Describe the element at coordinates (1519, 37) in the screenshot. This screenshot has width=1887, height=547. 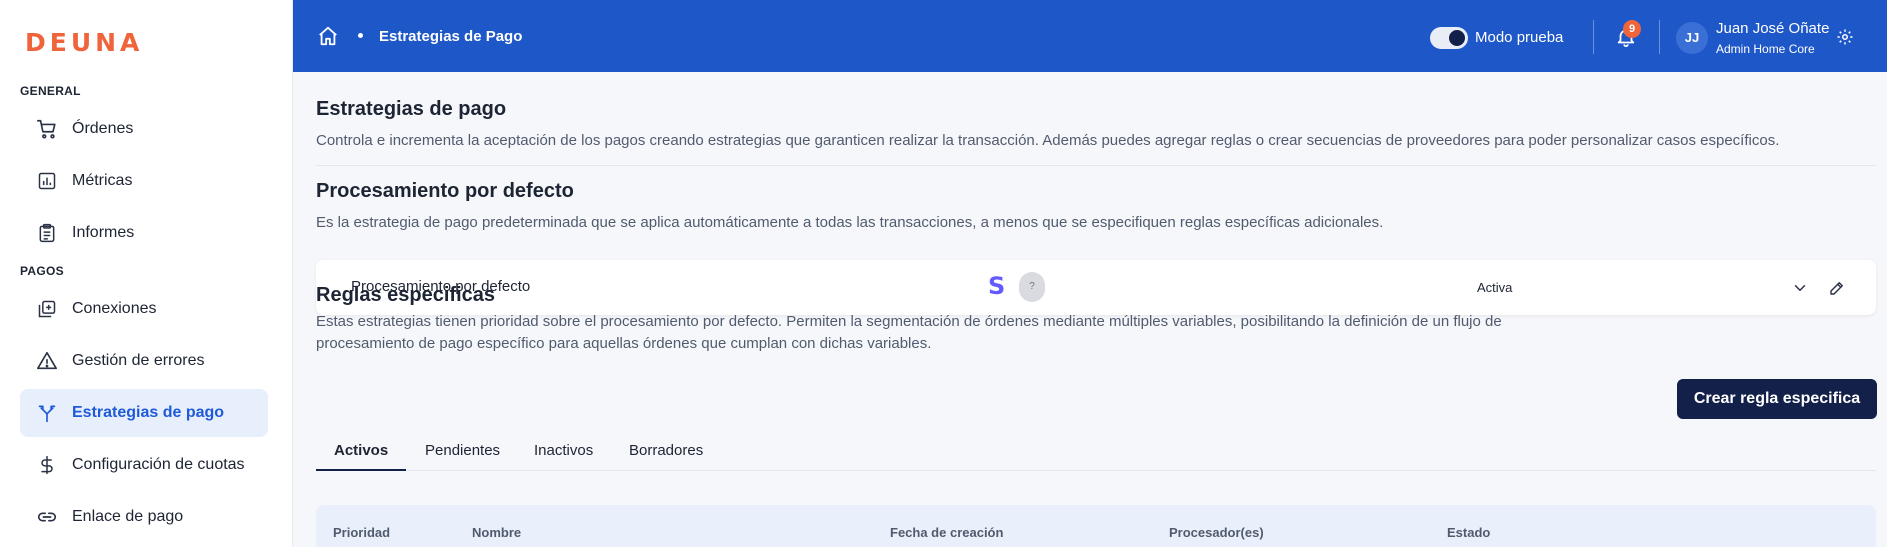
I see `test-mode-label: Modo prueba` at that location.